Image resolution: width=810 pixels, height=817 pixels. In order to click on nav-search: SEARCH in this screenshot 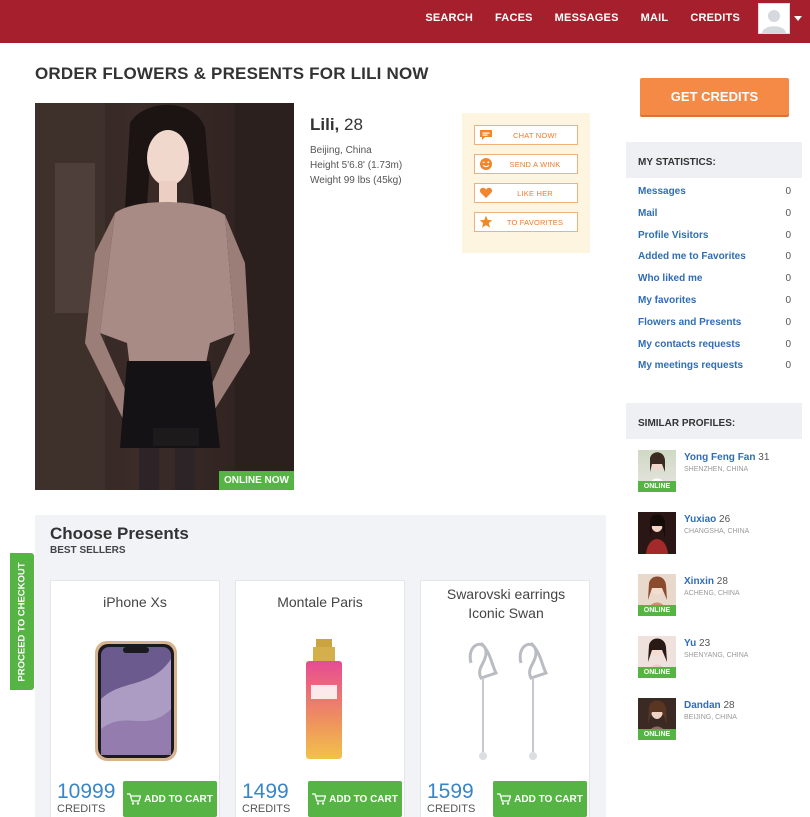, I will do `click(449, 18)`.